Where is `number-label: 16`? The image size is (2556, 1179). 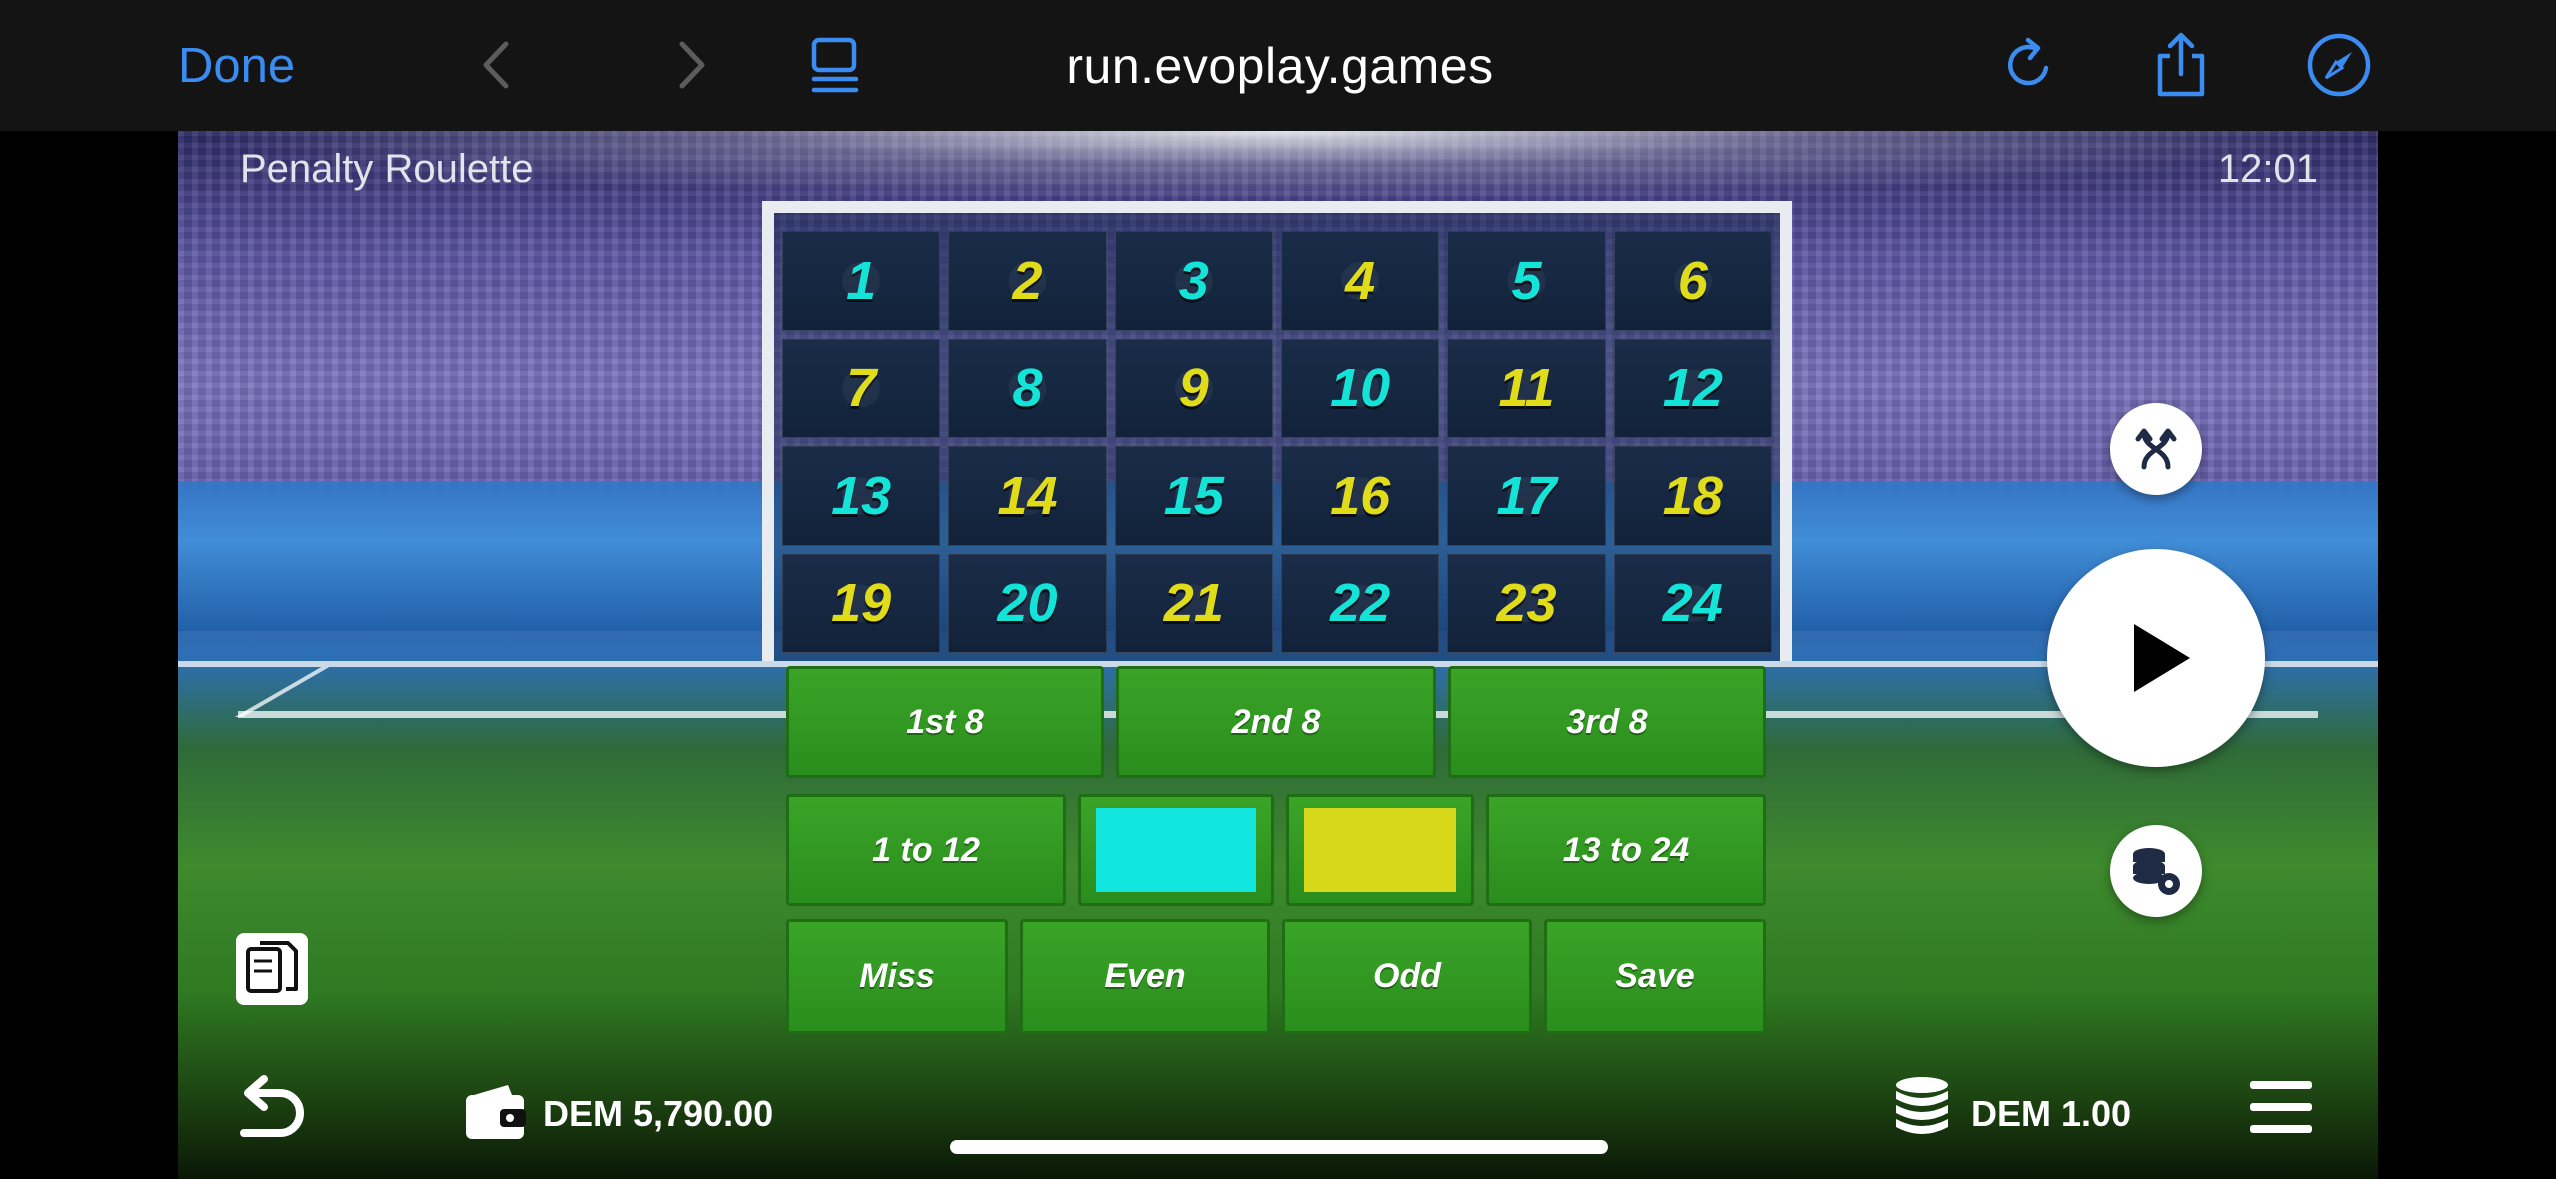 number-label: 16 is located at coordinates (1360, 495).